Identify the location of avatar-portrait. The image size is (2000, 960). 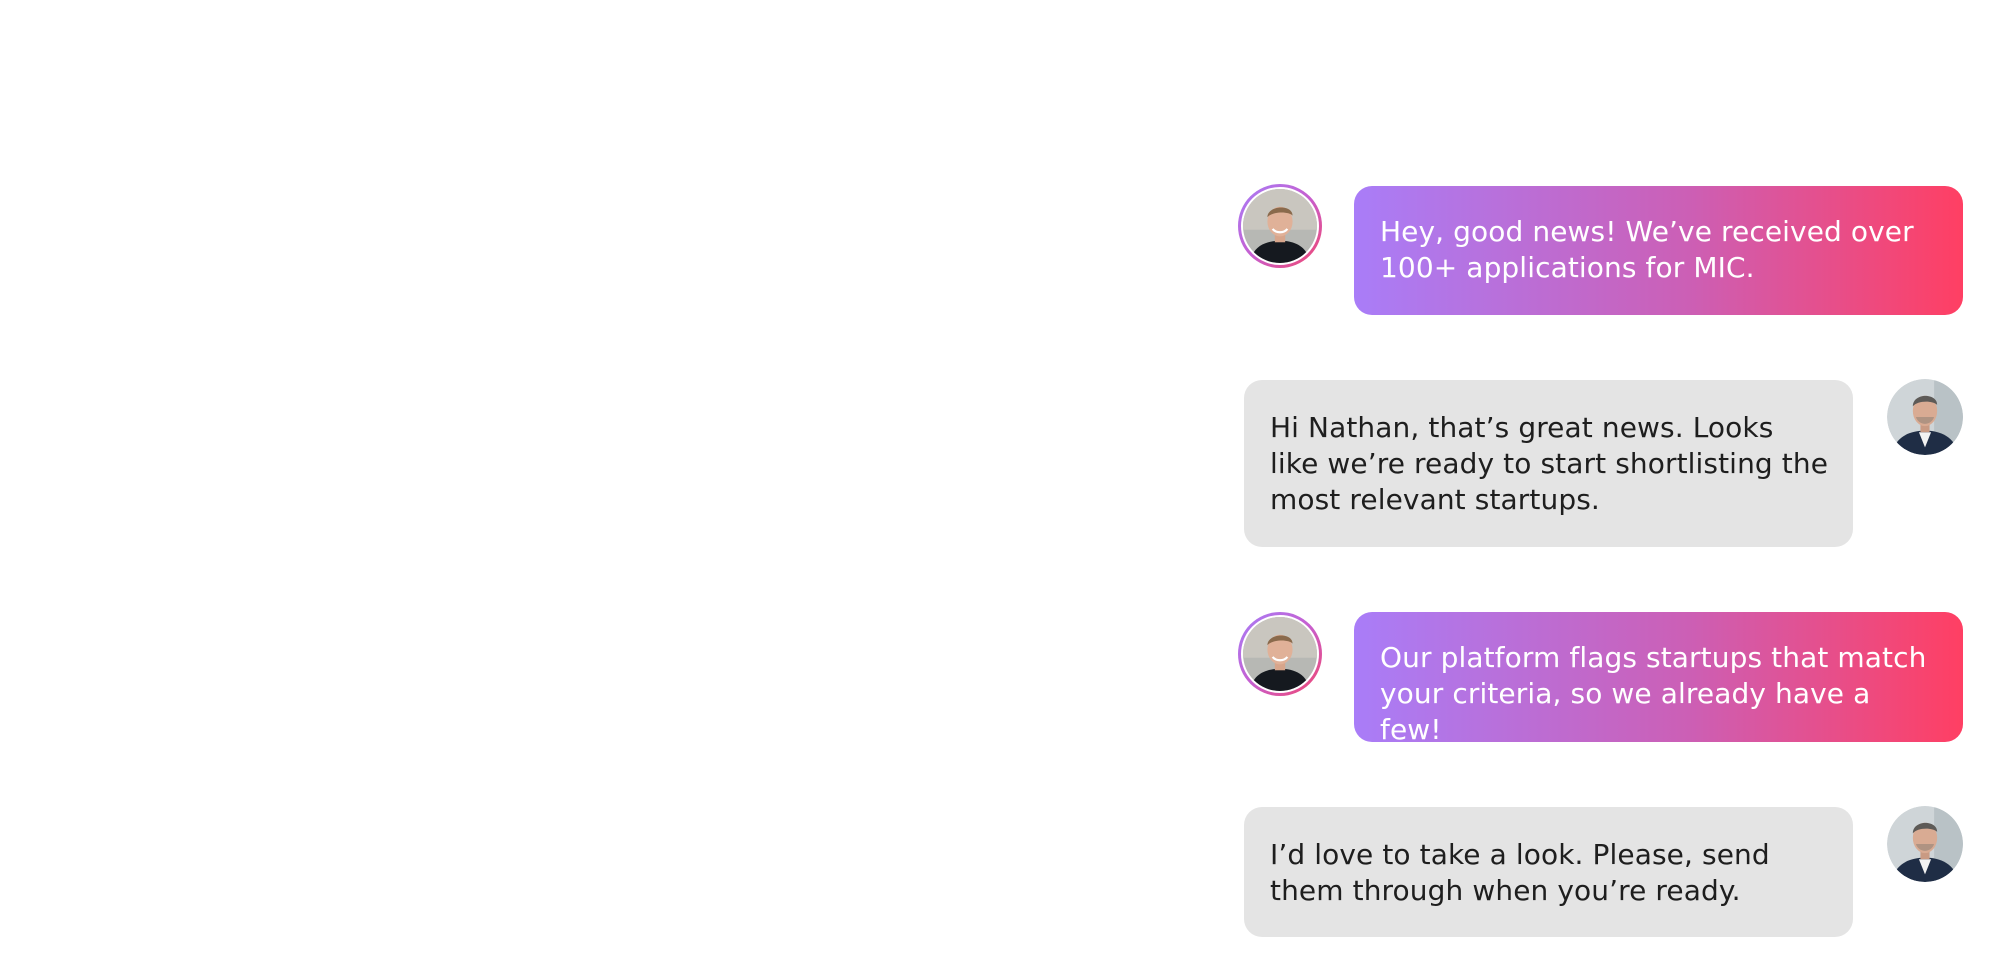
(1925, 844).